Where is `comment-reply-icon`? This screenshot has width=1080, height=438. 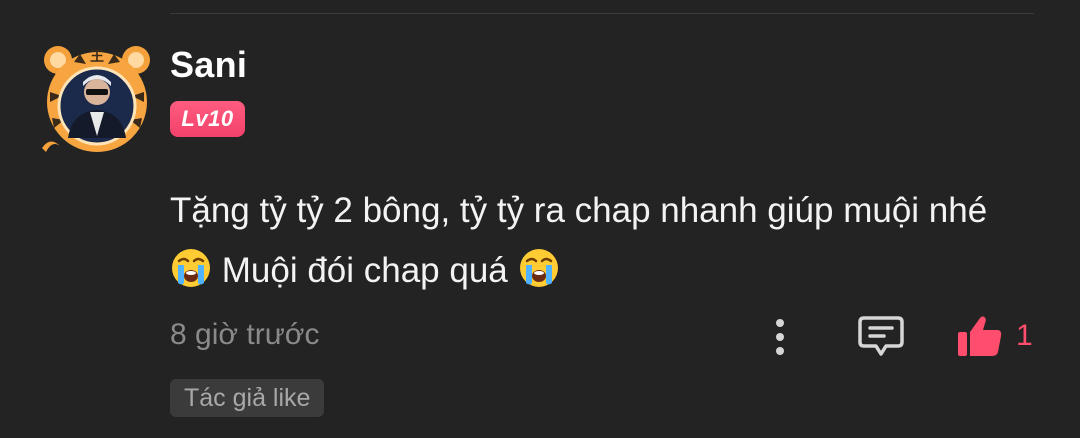
comment-reply-icon is located at coordinates (881, 336).